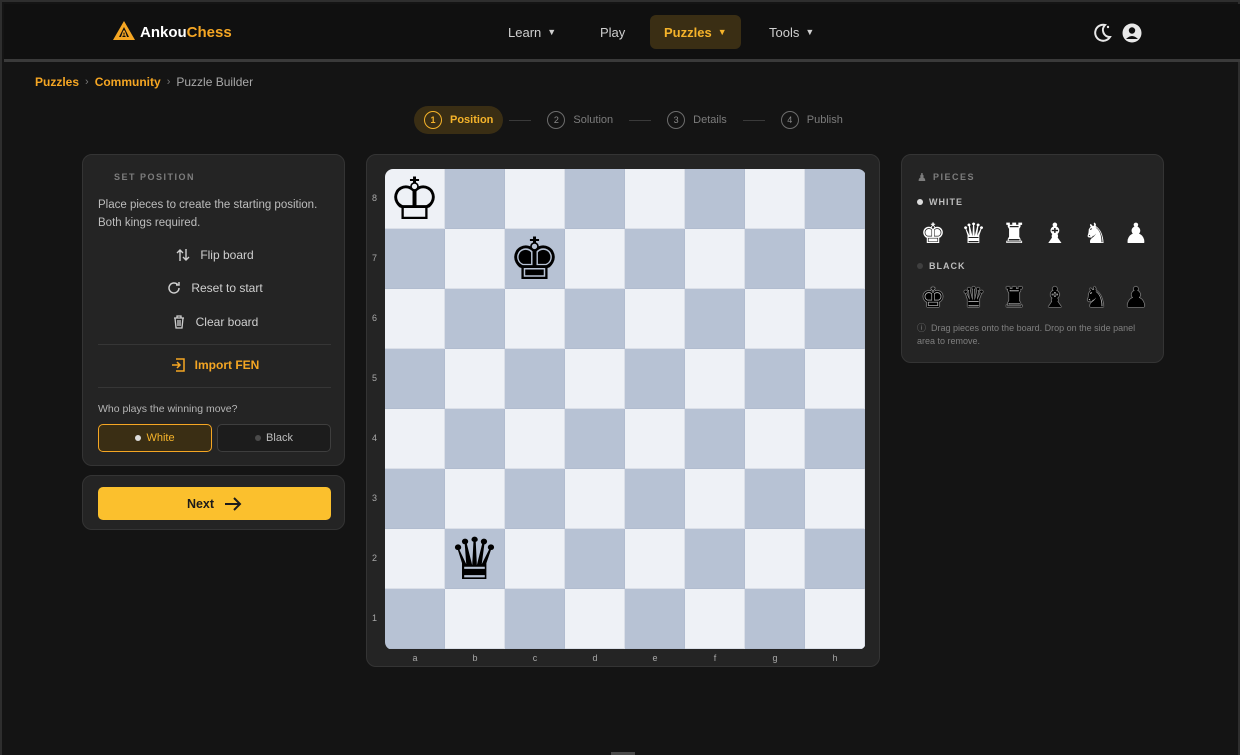 The image size is (1240, 755). I want to click on black-knight-tray-piece: ♞, so click(1095, 298).